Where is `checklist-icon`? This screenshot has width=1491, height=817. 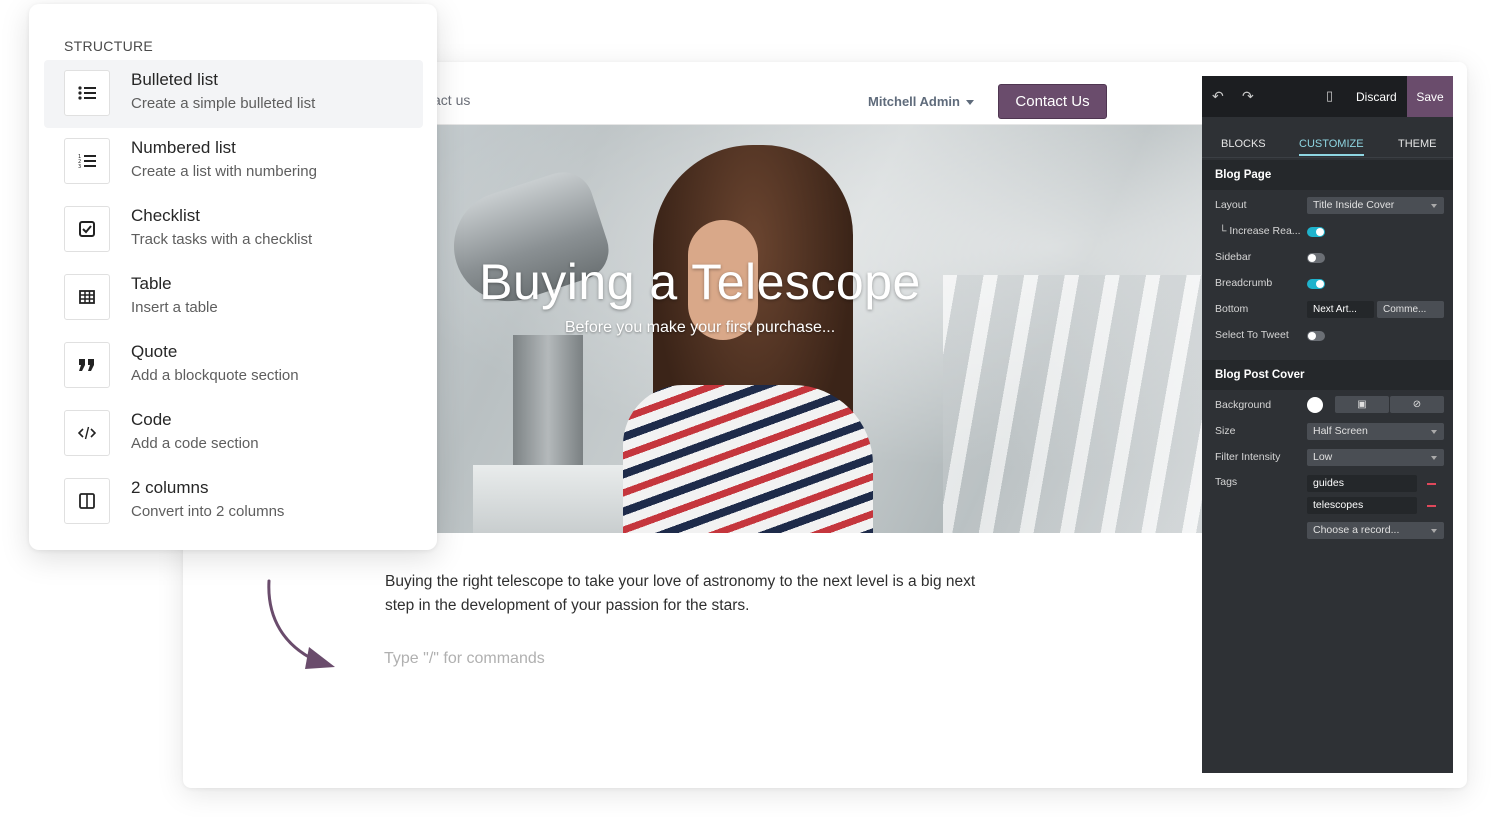 checklist-icon is located at coordinates (87, 229).